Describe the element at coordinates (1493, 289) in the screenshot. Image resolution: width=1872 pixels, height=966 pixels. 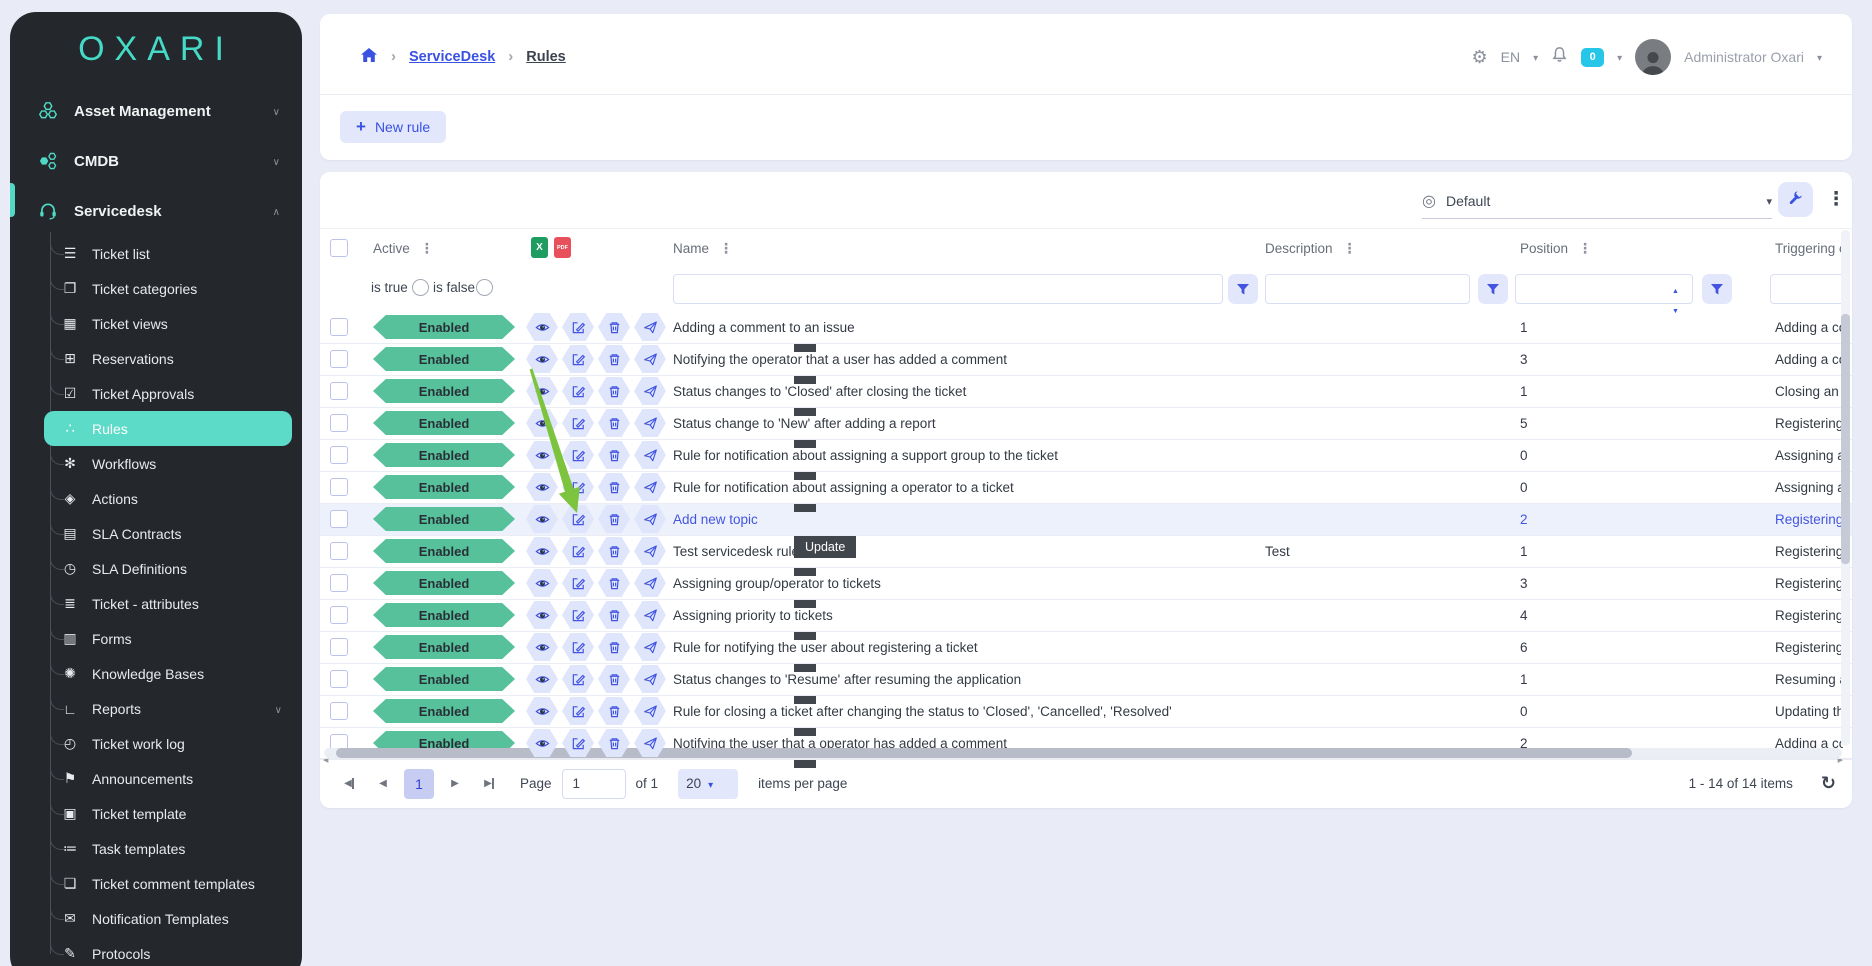
I see `description-filter-funnel-button` at that location.